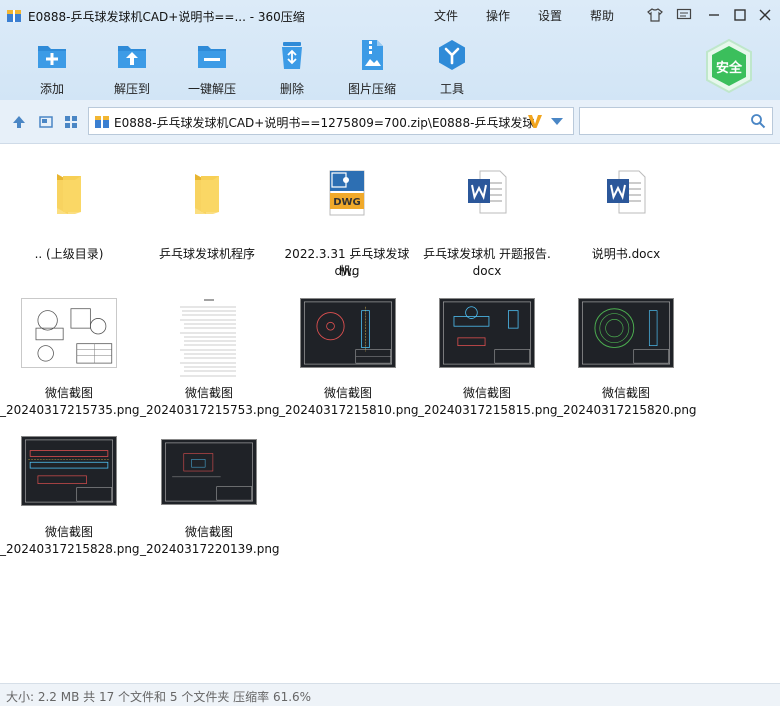 The width and height of the screenshot is (780, 706). I want to click on add-button: 添加, so click(52, 68).